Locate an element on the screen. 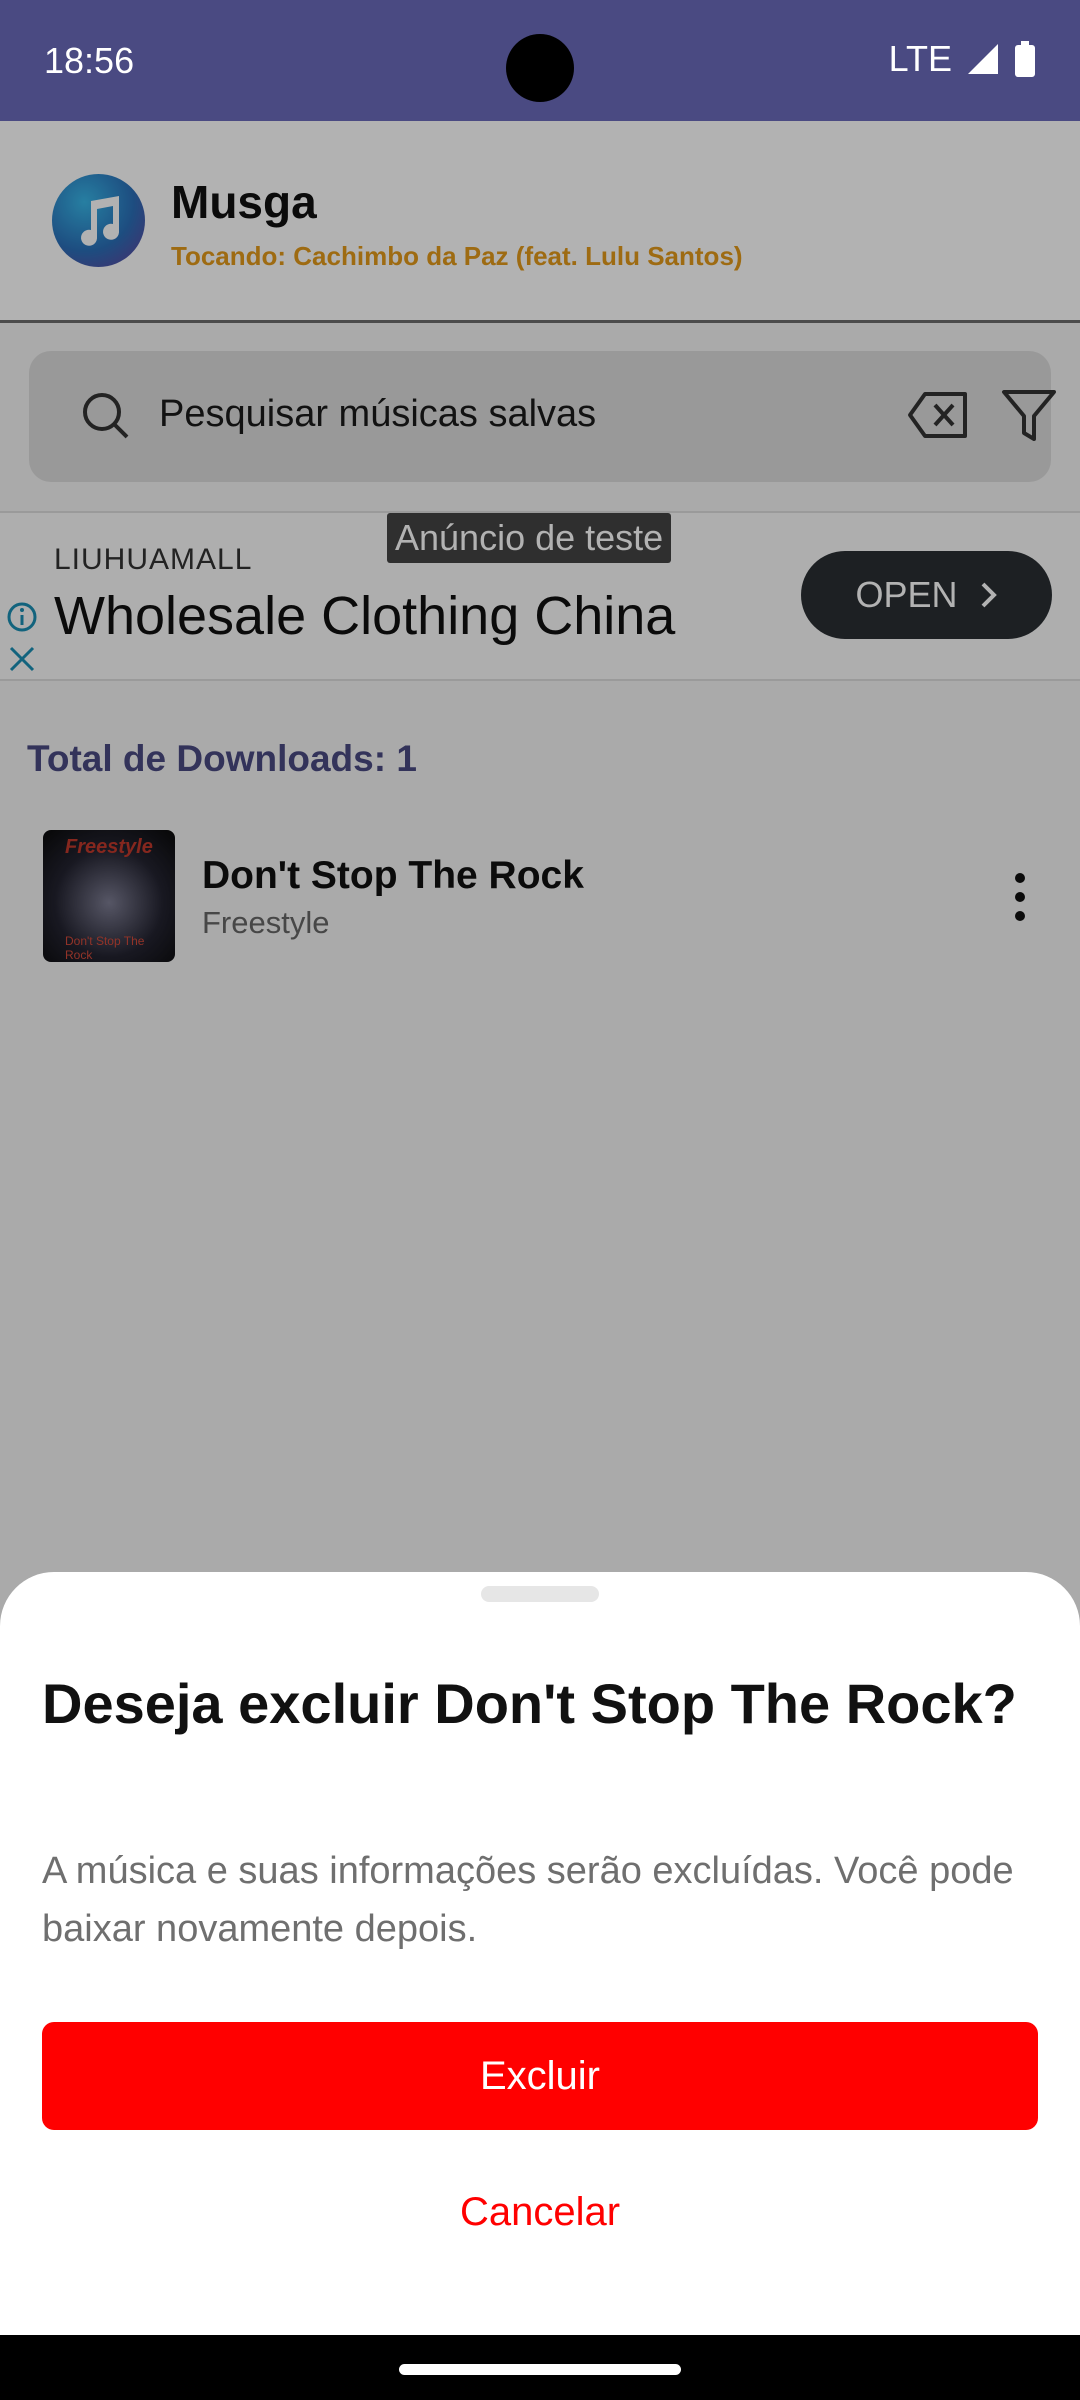 This screenshot has width=1080, height=2400. dialog-title: Deseja excluir Don't Stop The Rock? is located at coordinates (529, 1703).